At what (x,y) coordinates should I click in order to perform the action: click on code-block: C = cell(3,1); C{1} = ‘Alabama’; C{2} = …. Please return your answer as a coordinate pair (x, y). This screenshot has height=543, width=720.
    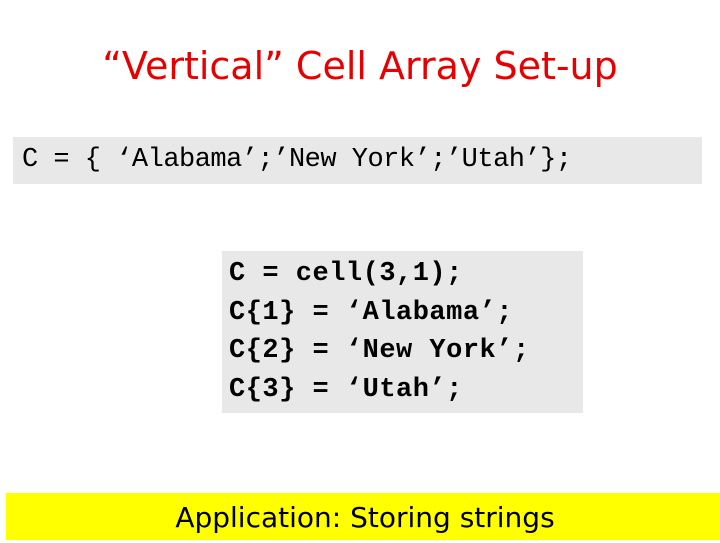
    Looking at the image, I should click on (379, 332).